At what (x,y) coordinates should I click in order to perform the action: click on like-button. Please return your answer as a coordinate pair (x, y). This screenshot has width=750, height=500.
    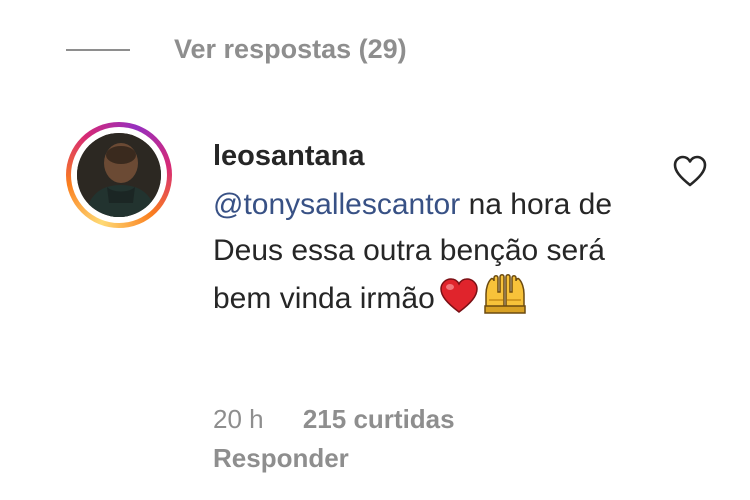
    Looking at the image, I should click on (690, 171).